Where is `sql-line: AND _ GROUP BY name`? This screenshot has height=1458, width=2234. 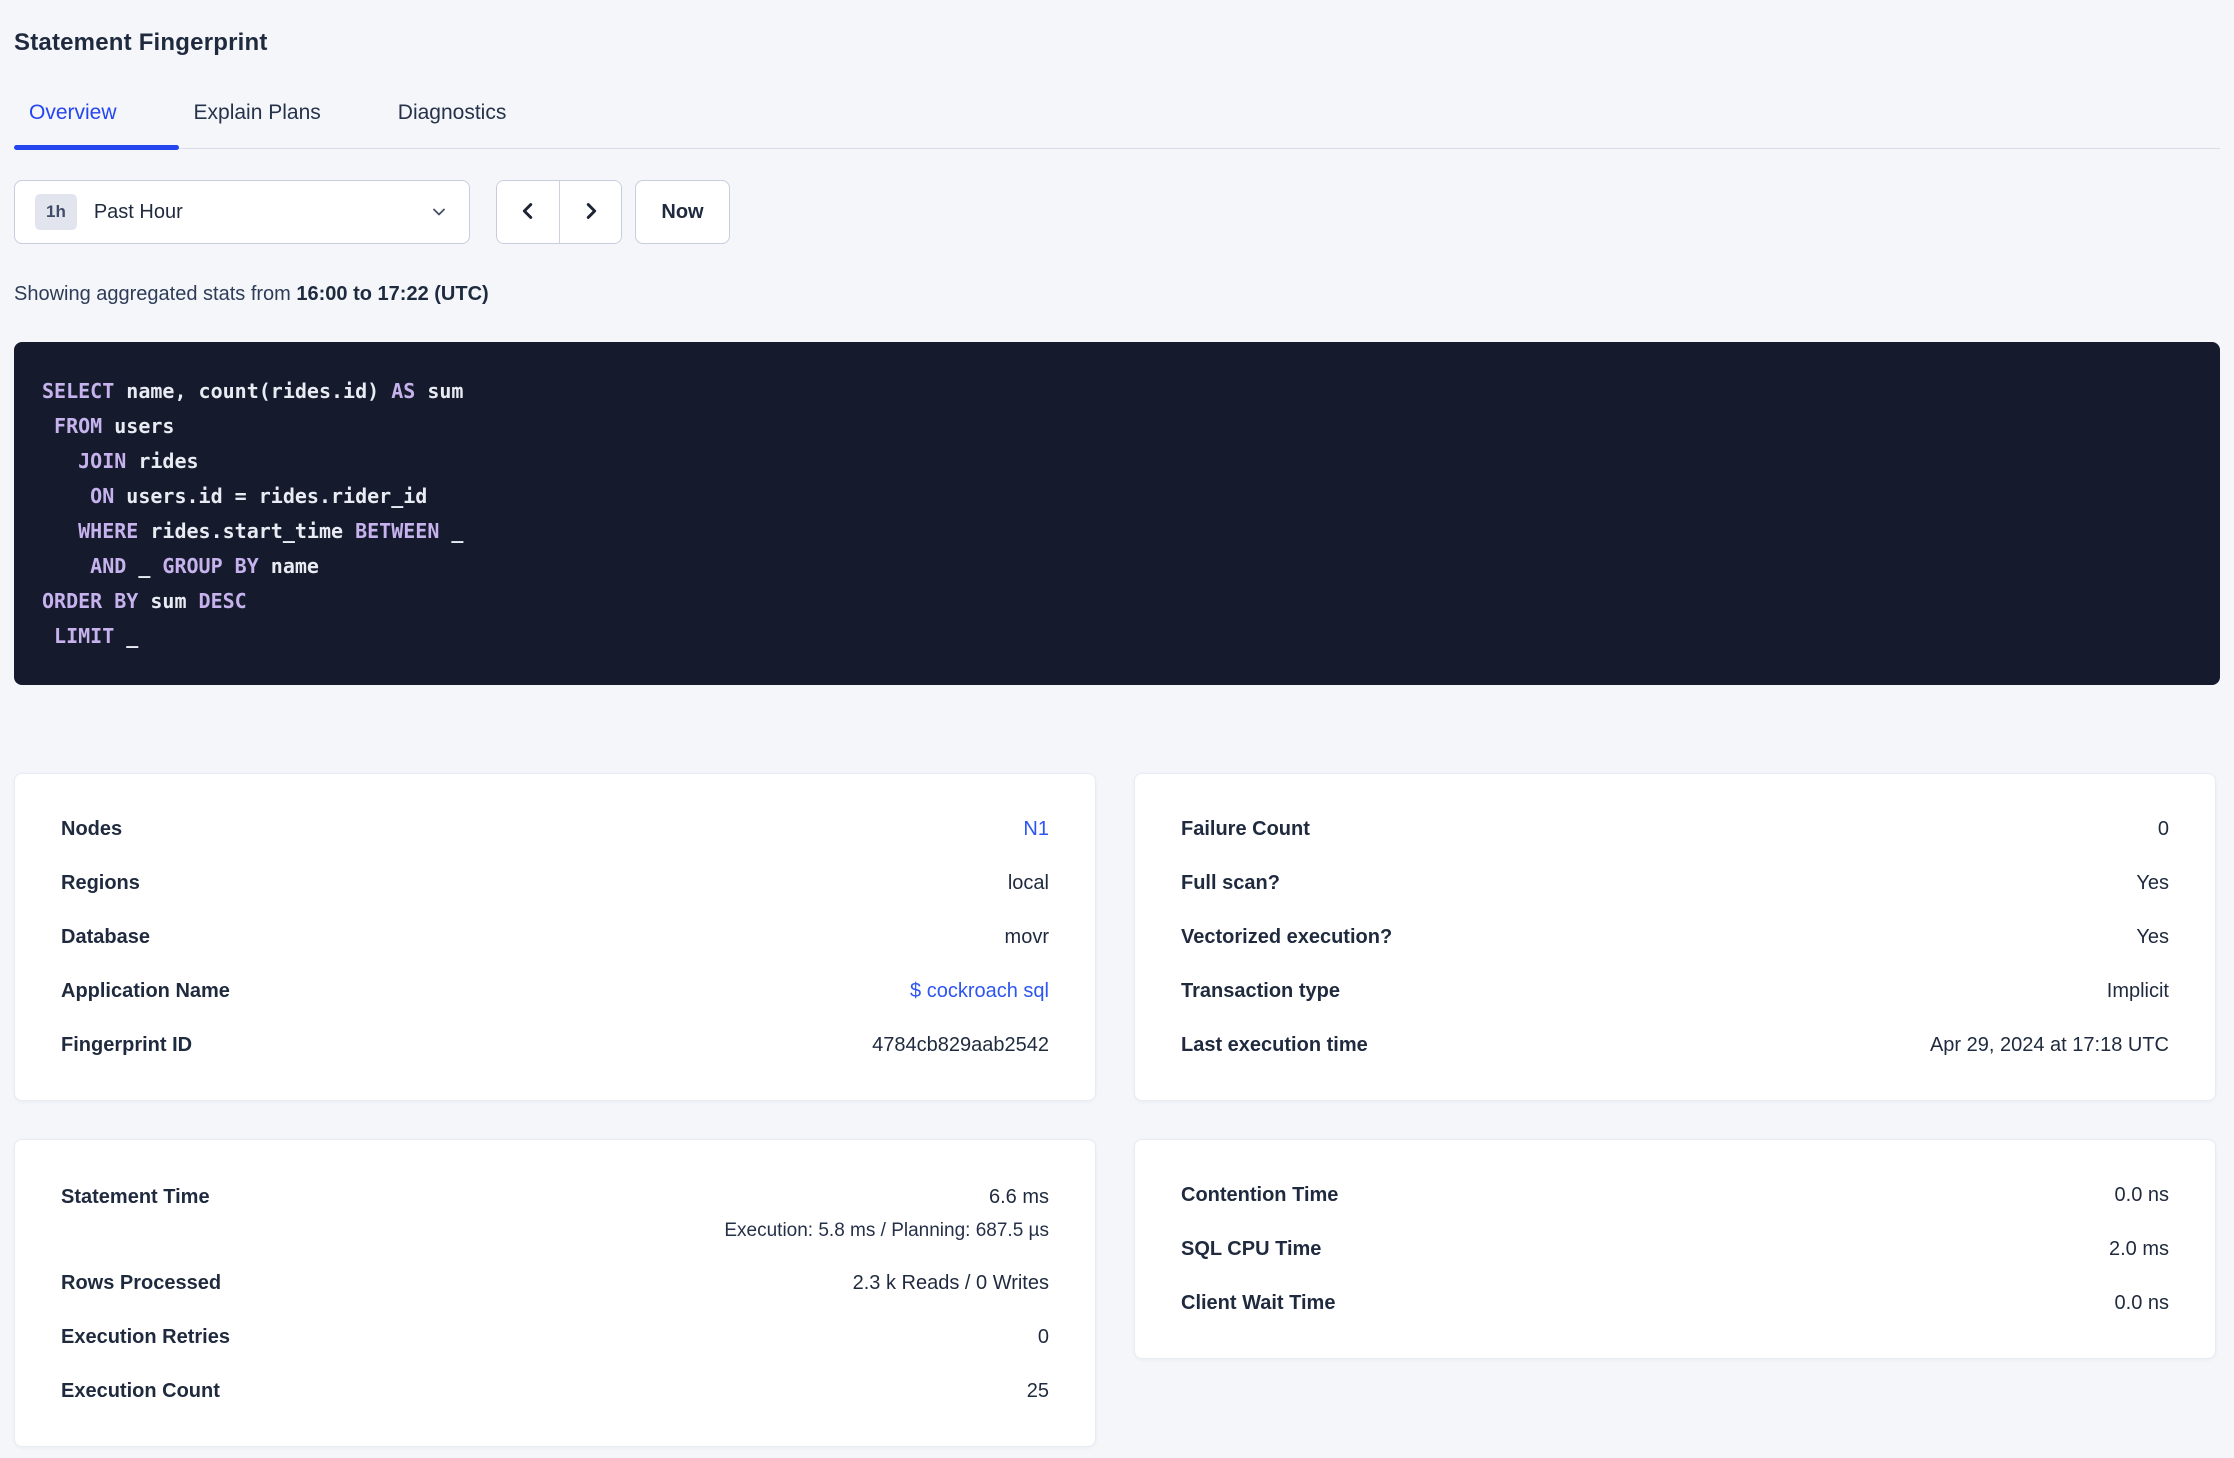
sql-line: AND _ GROUP BY name is located at coordinates (1117, 566).